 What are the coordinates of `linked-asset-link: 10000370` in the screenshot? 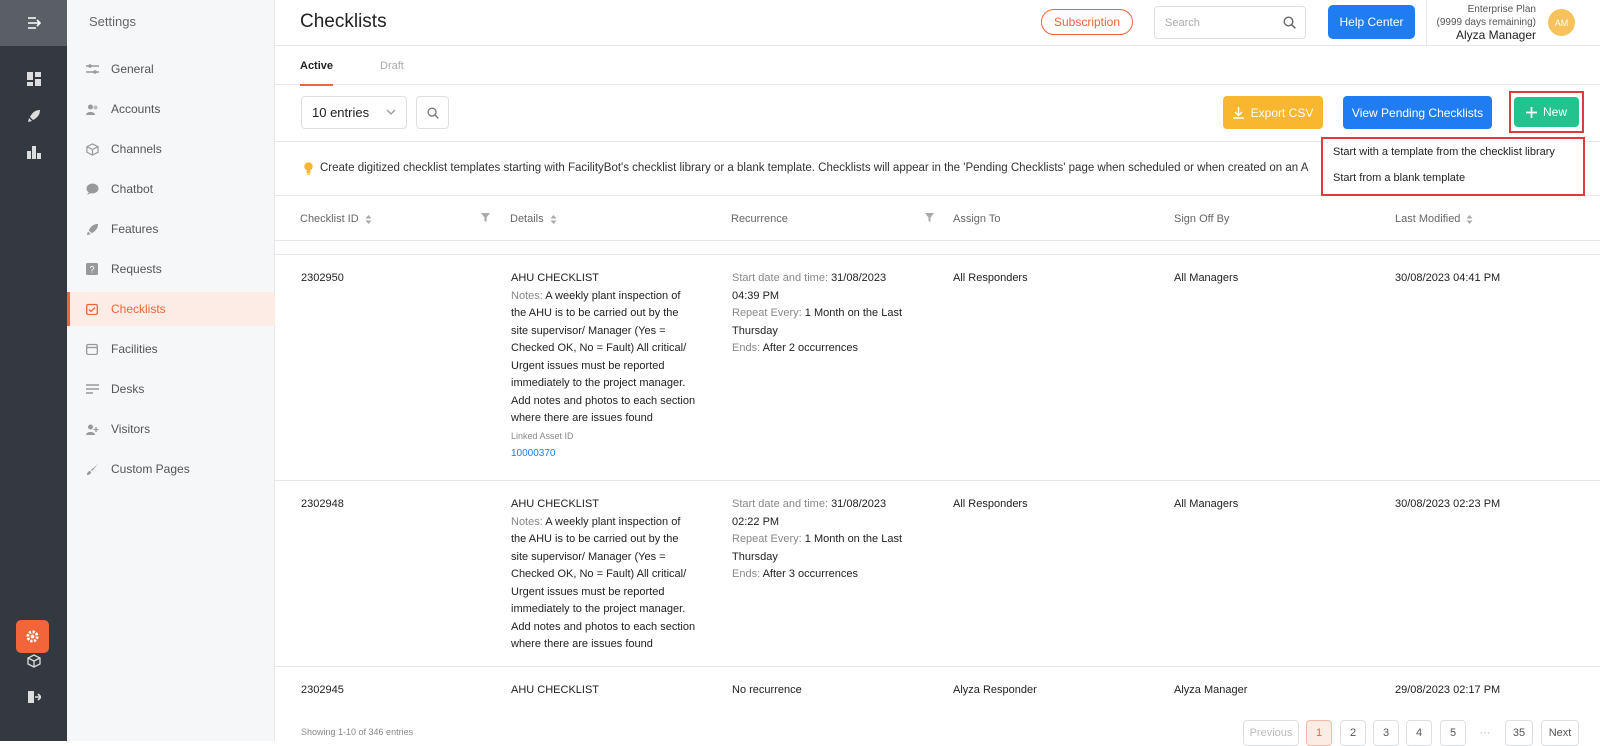 It's located at (611, 454).